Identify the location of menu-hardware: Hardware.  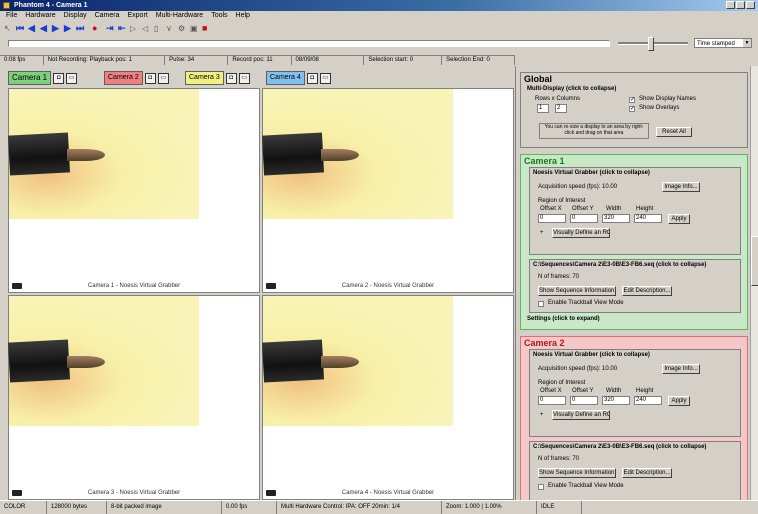
(40, 16).